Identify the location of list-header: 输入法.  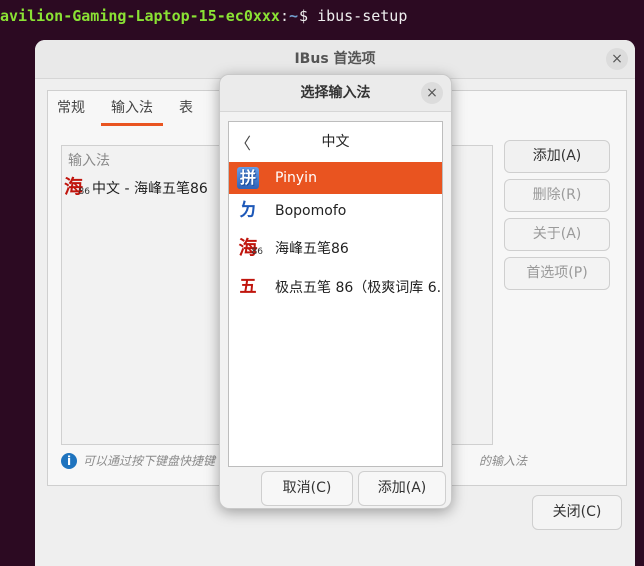
(89, 161).